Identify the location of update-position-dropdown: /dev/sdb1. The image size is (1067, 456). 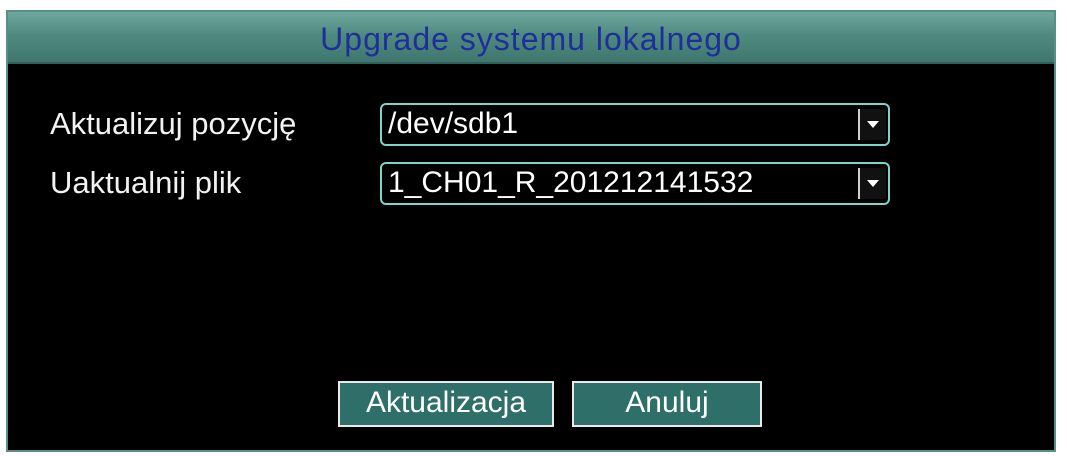
(635, 124).